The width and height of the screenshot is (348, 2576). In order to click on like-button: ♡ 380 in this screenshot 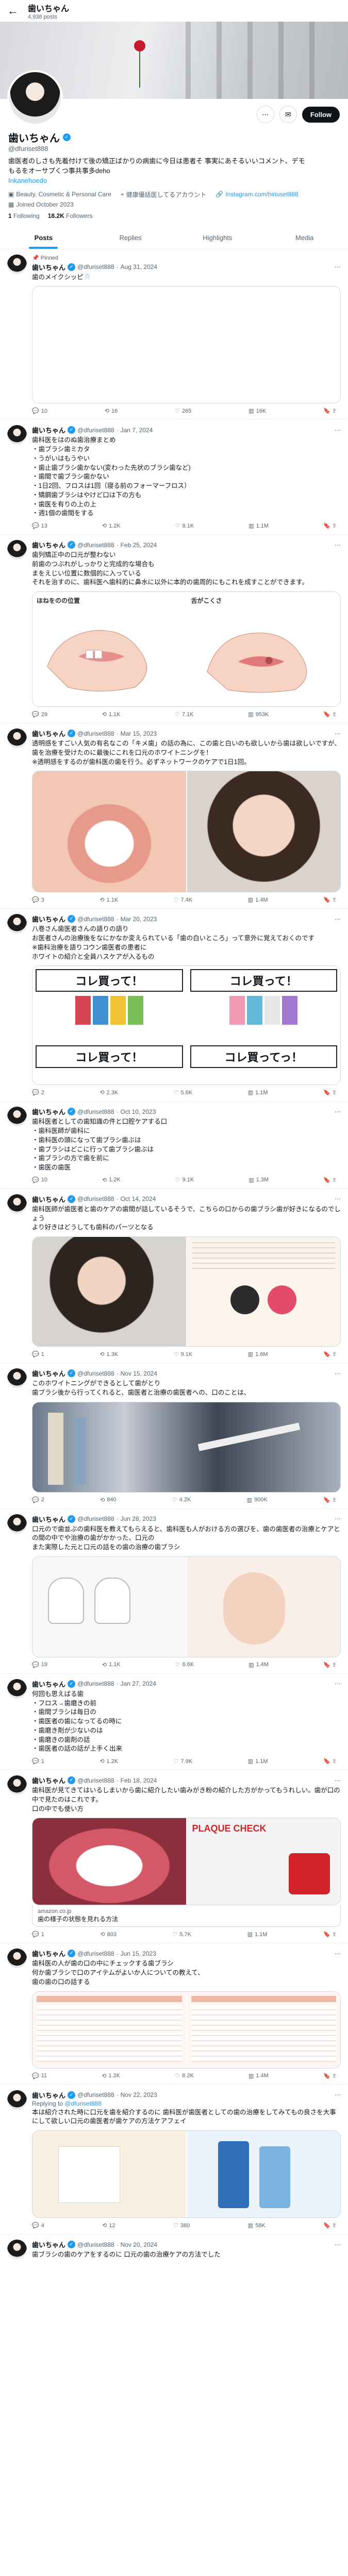, I will do `click(181, 2225)`.